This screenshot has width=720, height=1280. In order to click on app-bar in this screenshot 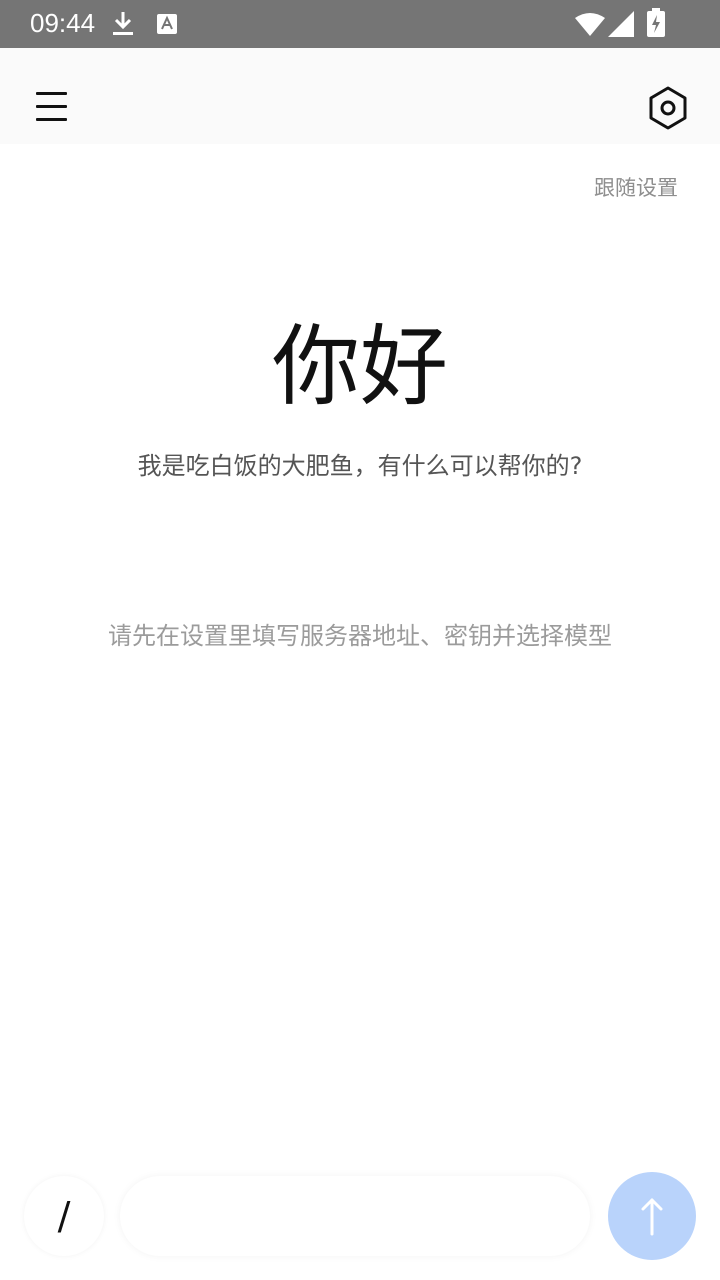, I will do `click(360, 96)`.